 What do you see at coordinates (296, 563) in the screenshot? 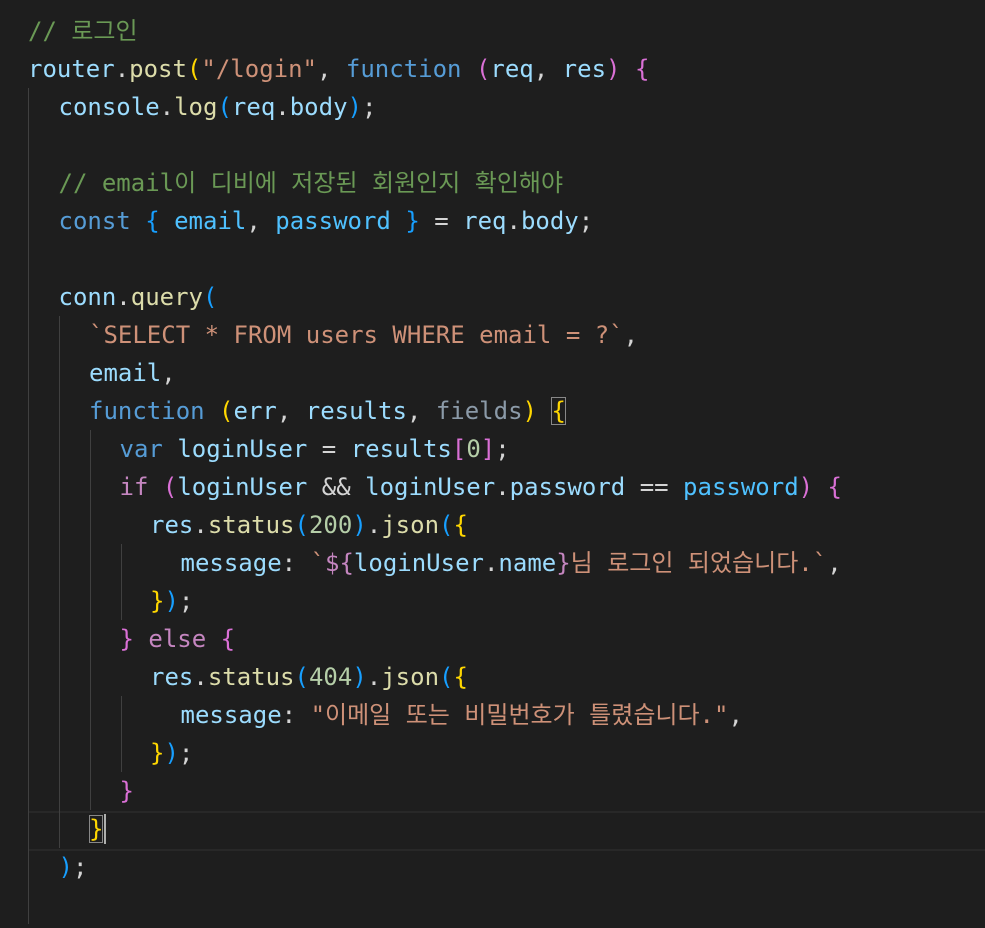
I see `code-token: :` at bounding box center [296, 563].